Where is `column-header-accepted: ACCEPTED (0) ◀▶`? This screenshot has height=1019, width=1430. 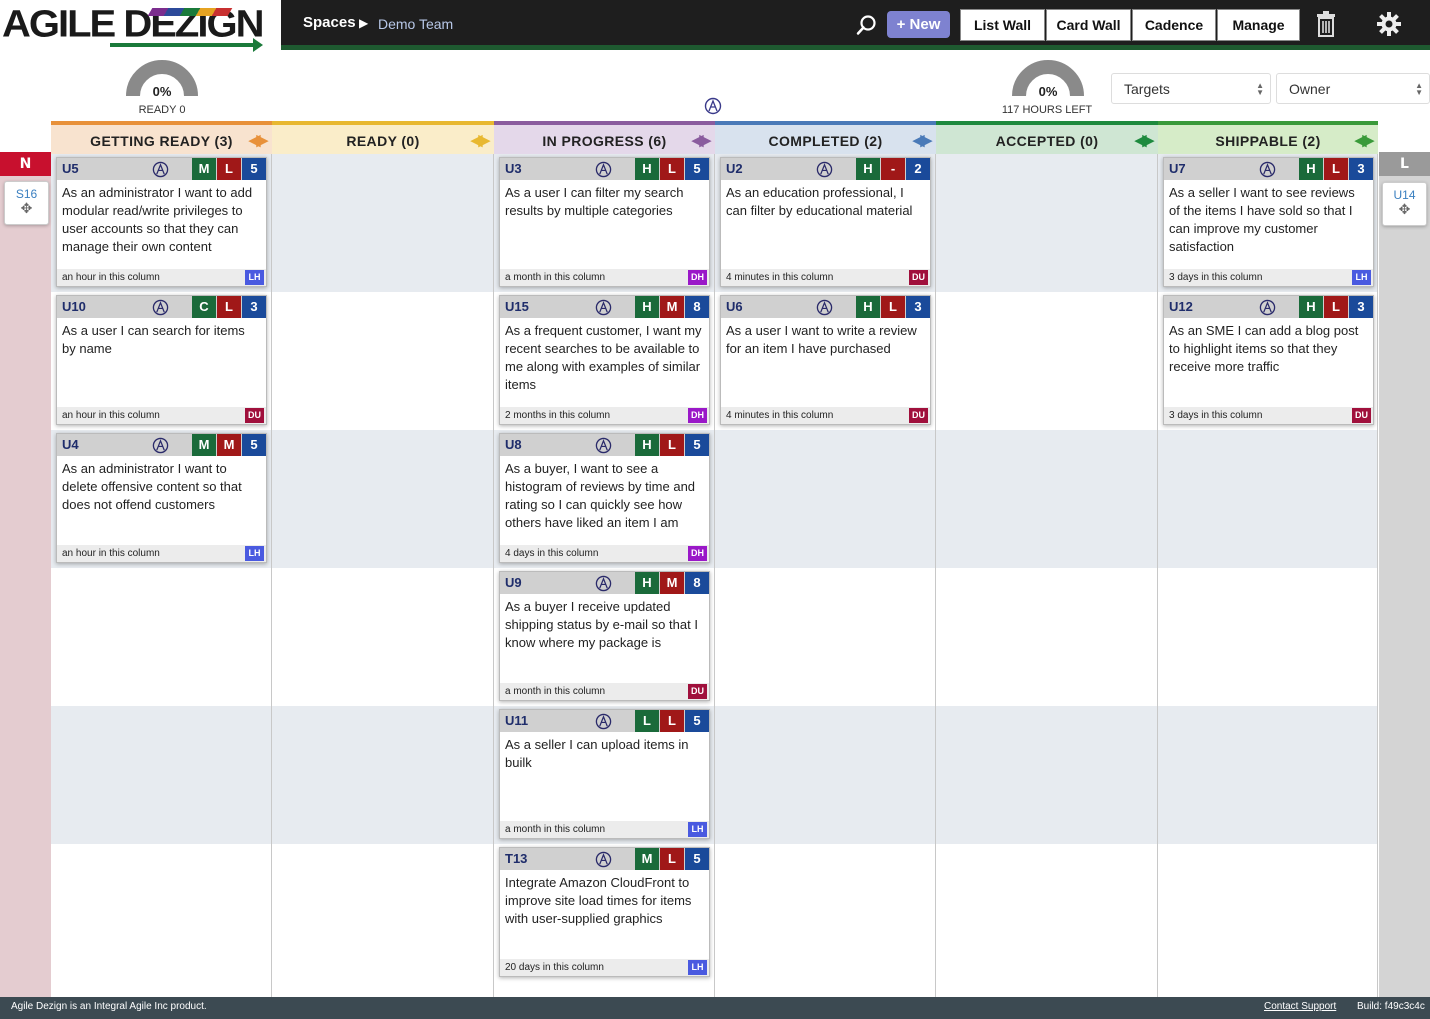 column-header-accepted: ACCEPTED (0) ◀▶ is located at coordinates (1047, 137).